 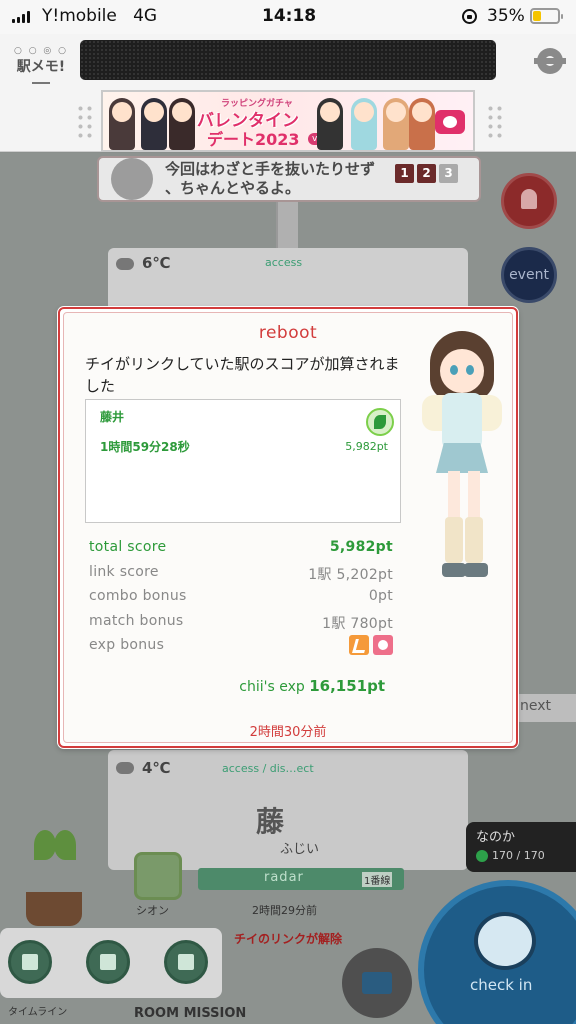 I want to click on denko-name: シオン, so click(x=152, y=910).